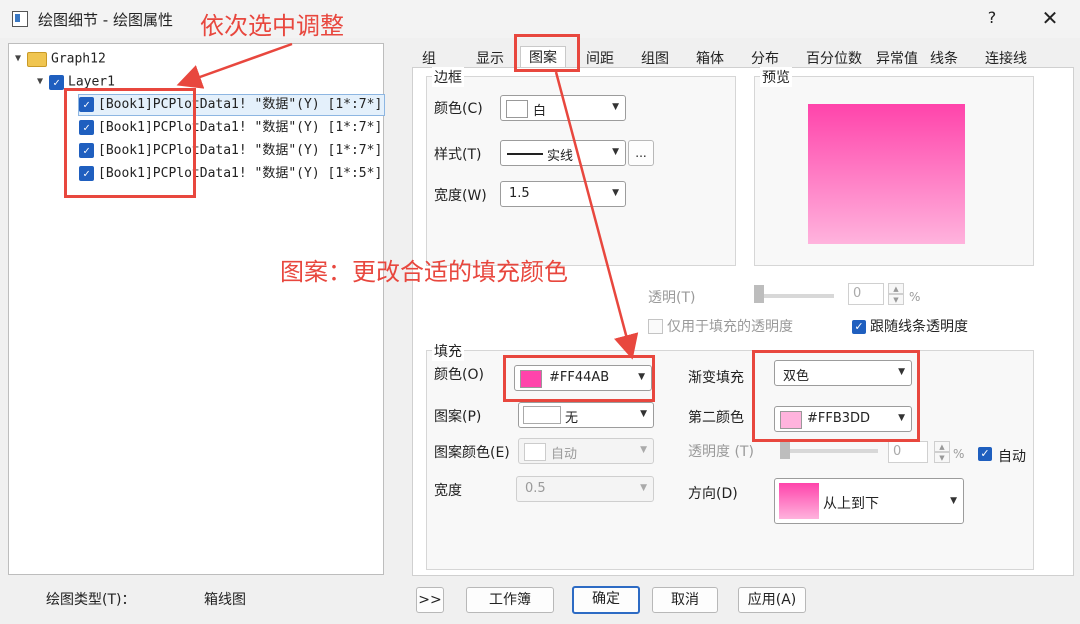 This screenshot has width=1080, height=624. What do you see at coordinates (234, 65) in the screenshot?
I see `arrow-to-tree` at bounding box center [234, 65].